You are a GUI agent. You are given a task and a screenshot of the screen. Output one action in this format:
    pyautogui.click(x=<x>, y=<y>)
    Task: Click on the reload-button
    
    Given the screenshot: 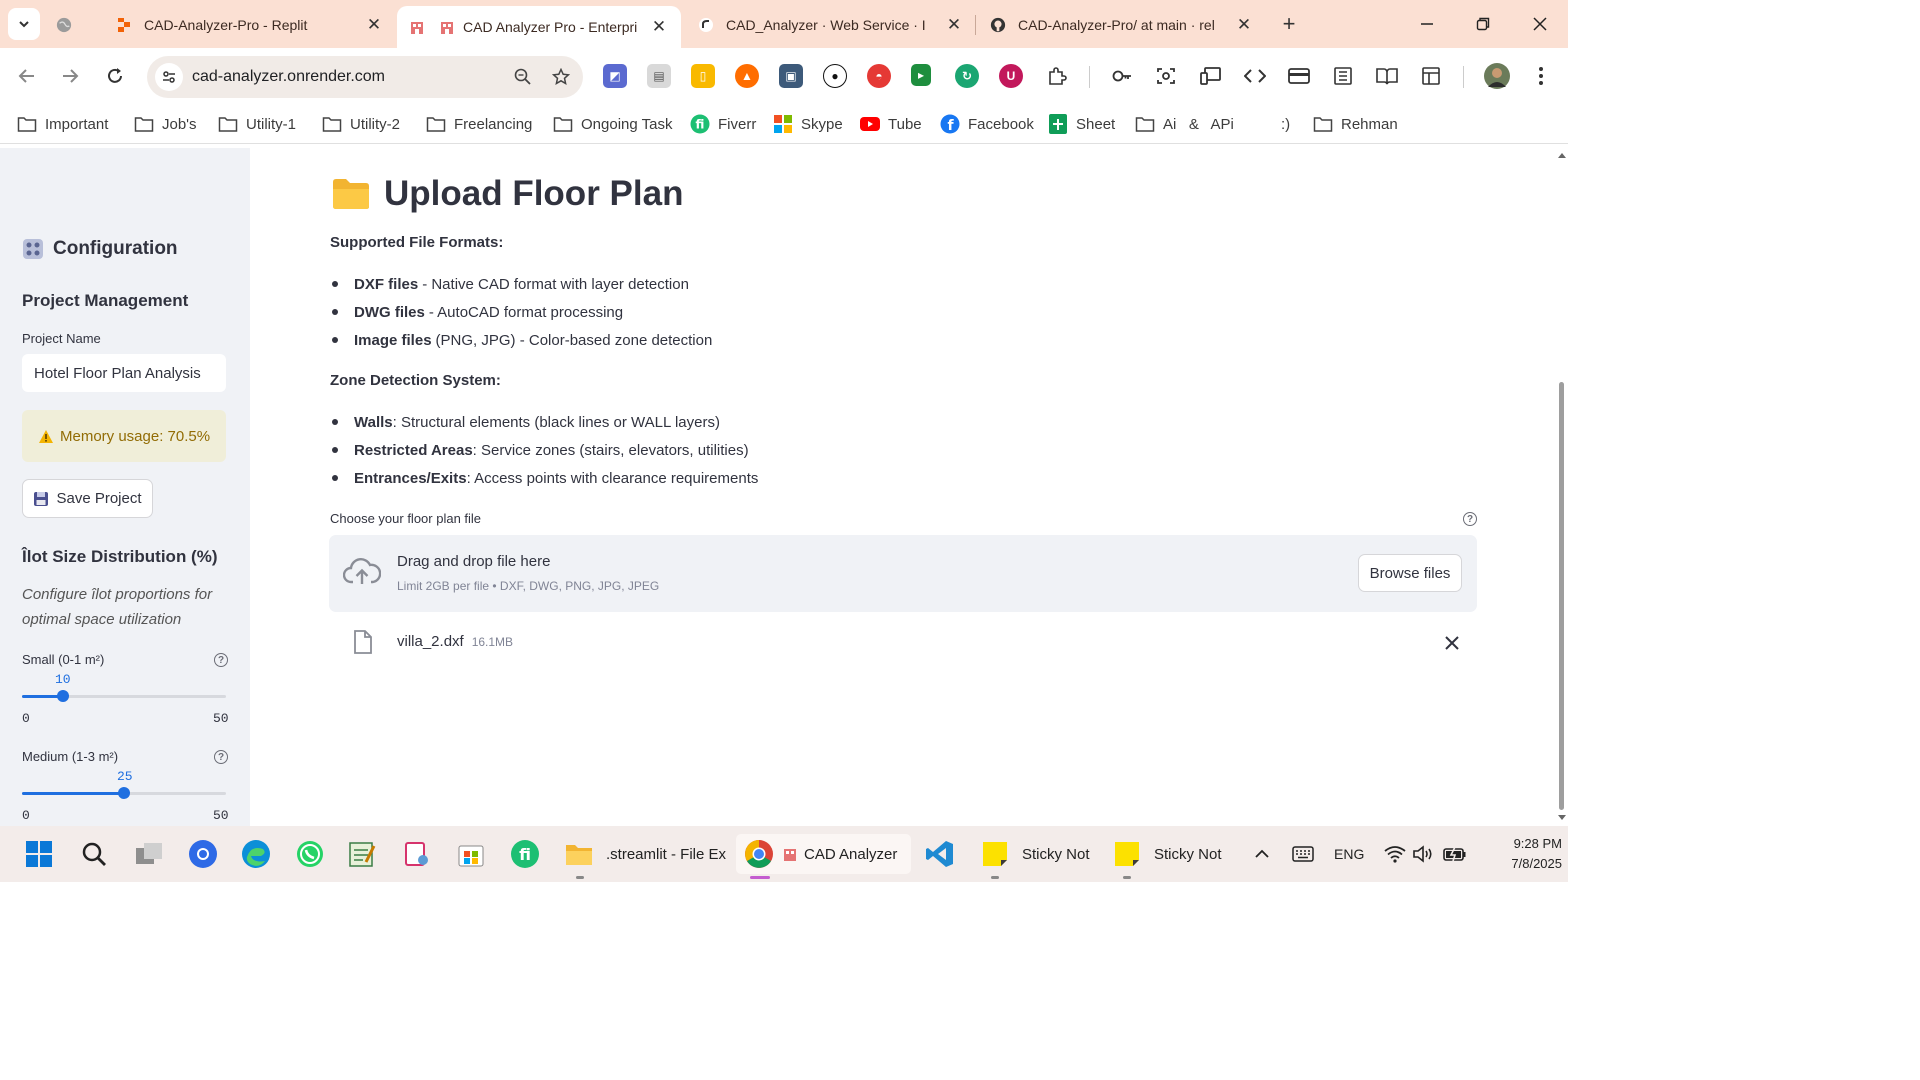 What is the action you would take?
    pyautogui.click(x=115, y=76)
    